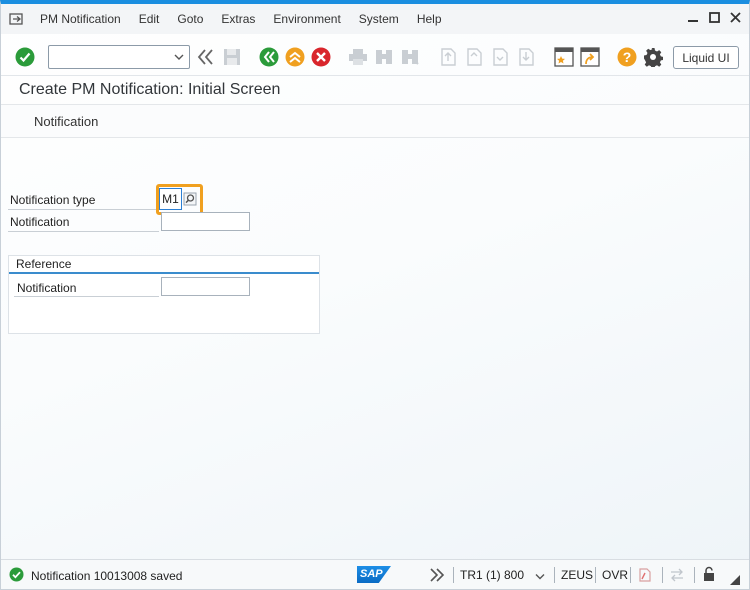 The image size is (750, 590). What do you see at coordinates (709, 575) in the screenshot?
I see `lock-icon` at bounding box center [709, 575].